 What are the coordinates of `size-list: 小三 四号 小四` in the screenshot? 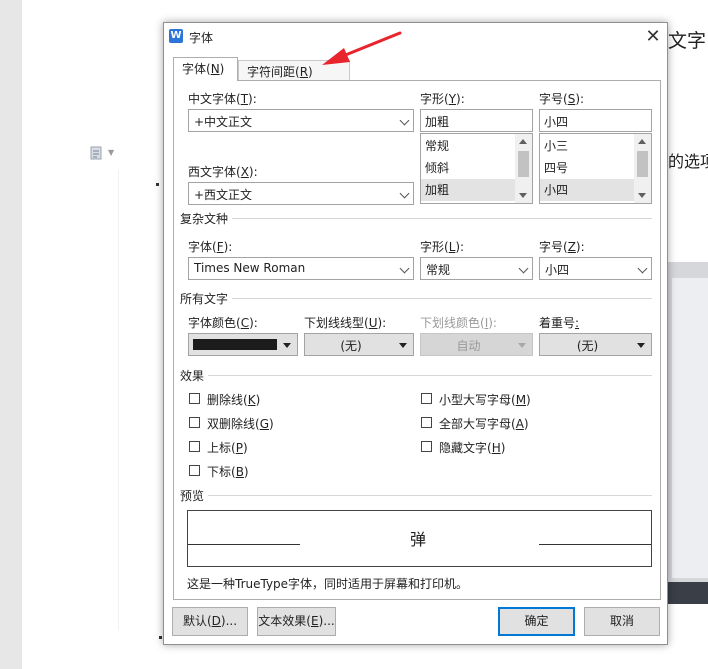 It's located at (595, 168).